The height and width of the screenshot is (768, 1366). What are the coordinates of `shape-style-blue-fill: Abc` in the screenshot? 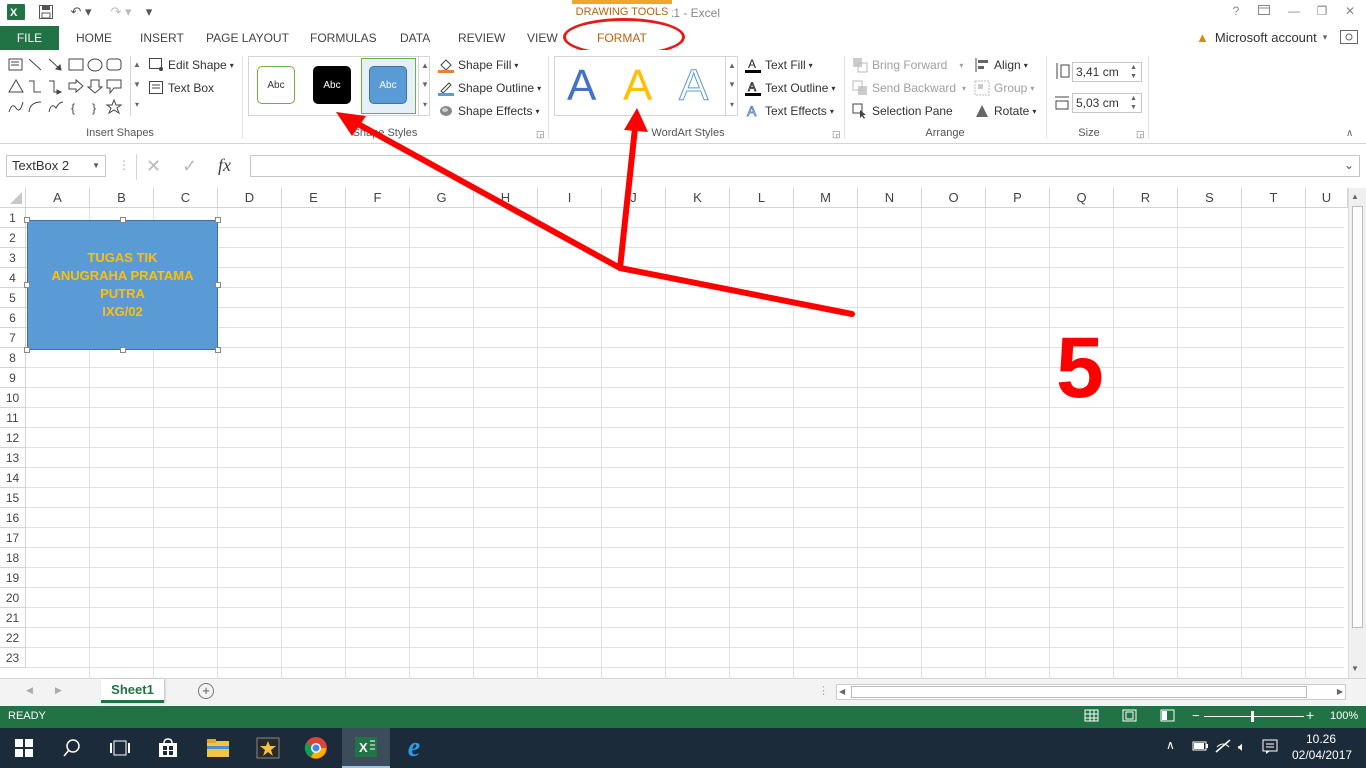 It's located at (388, 85).